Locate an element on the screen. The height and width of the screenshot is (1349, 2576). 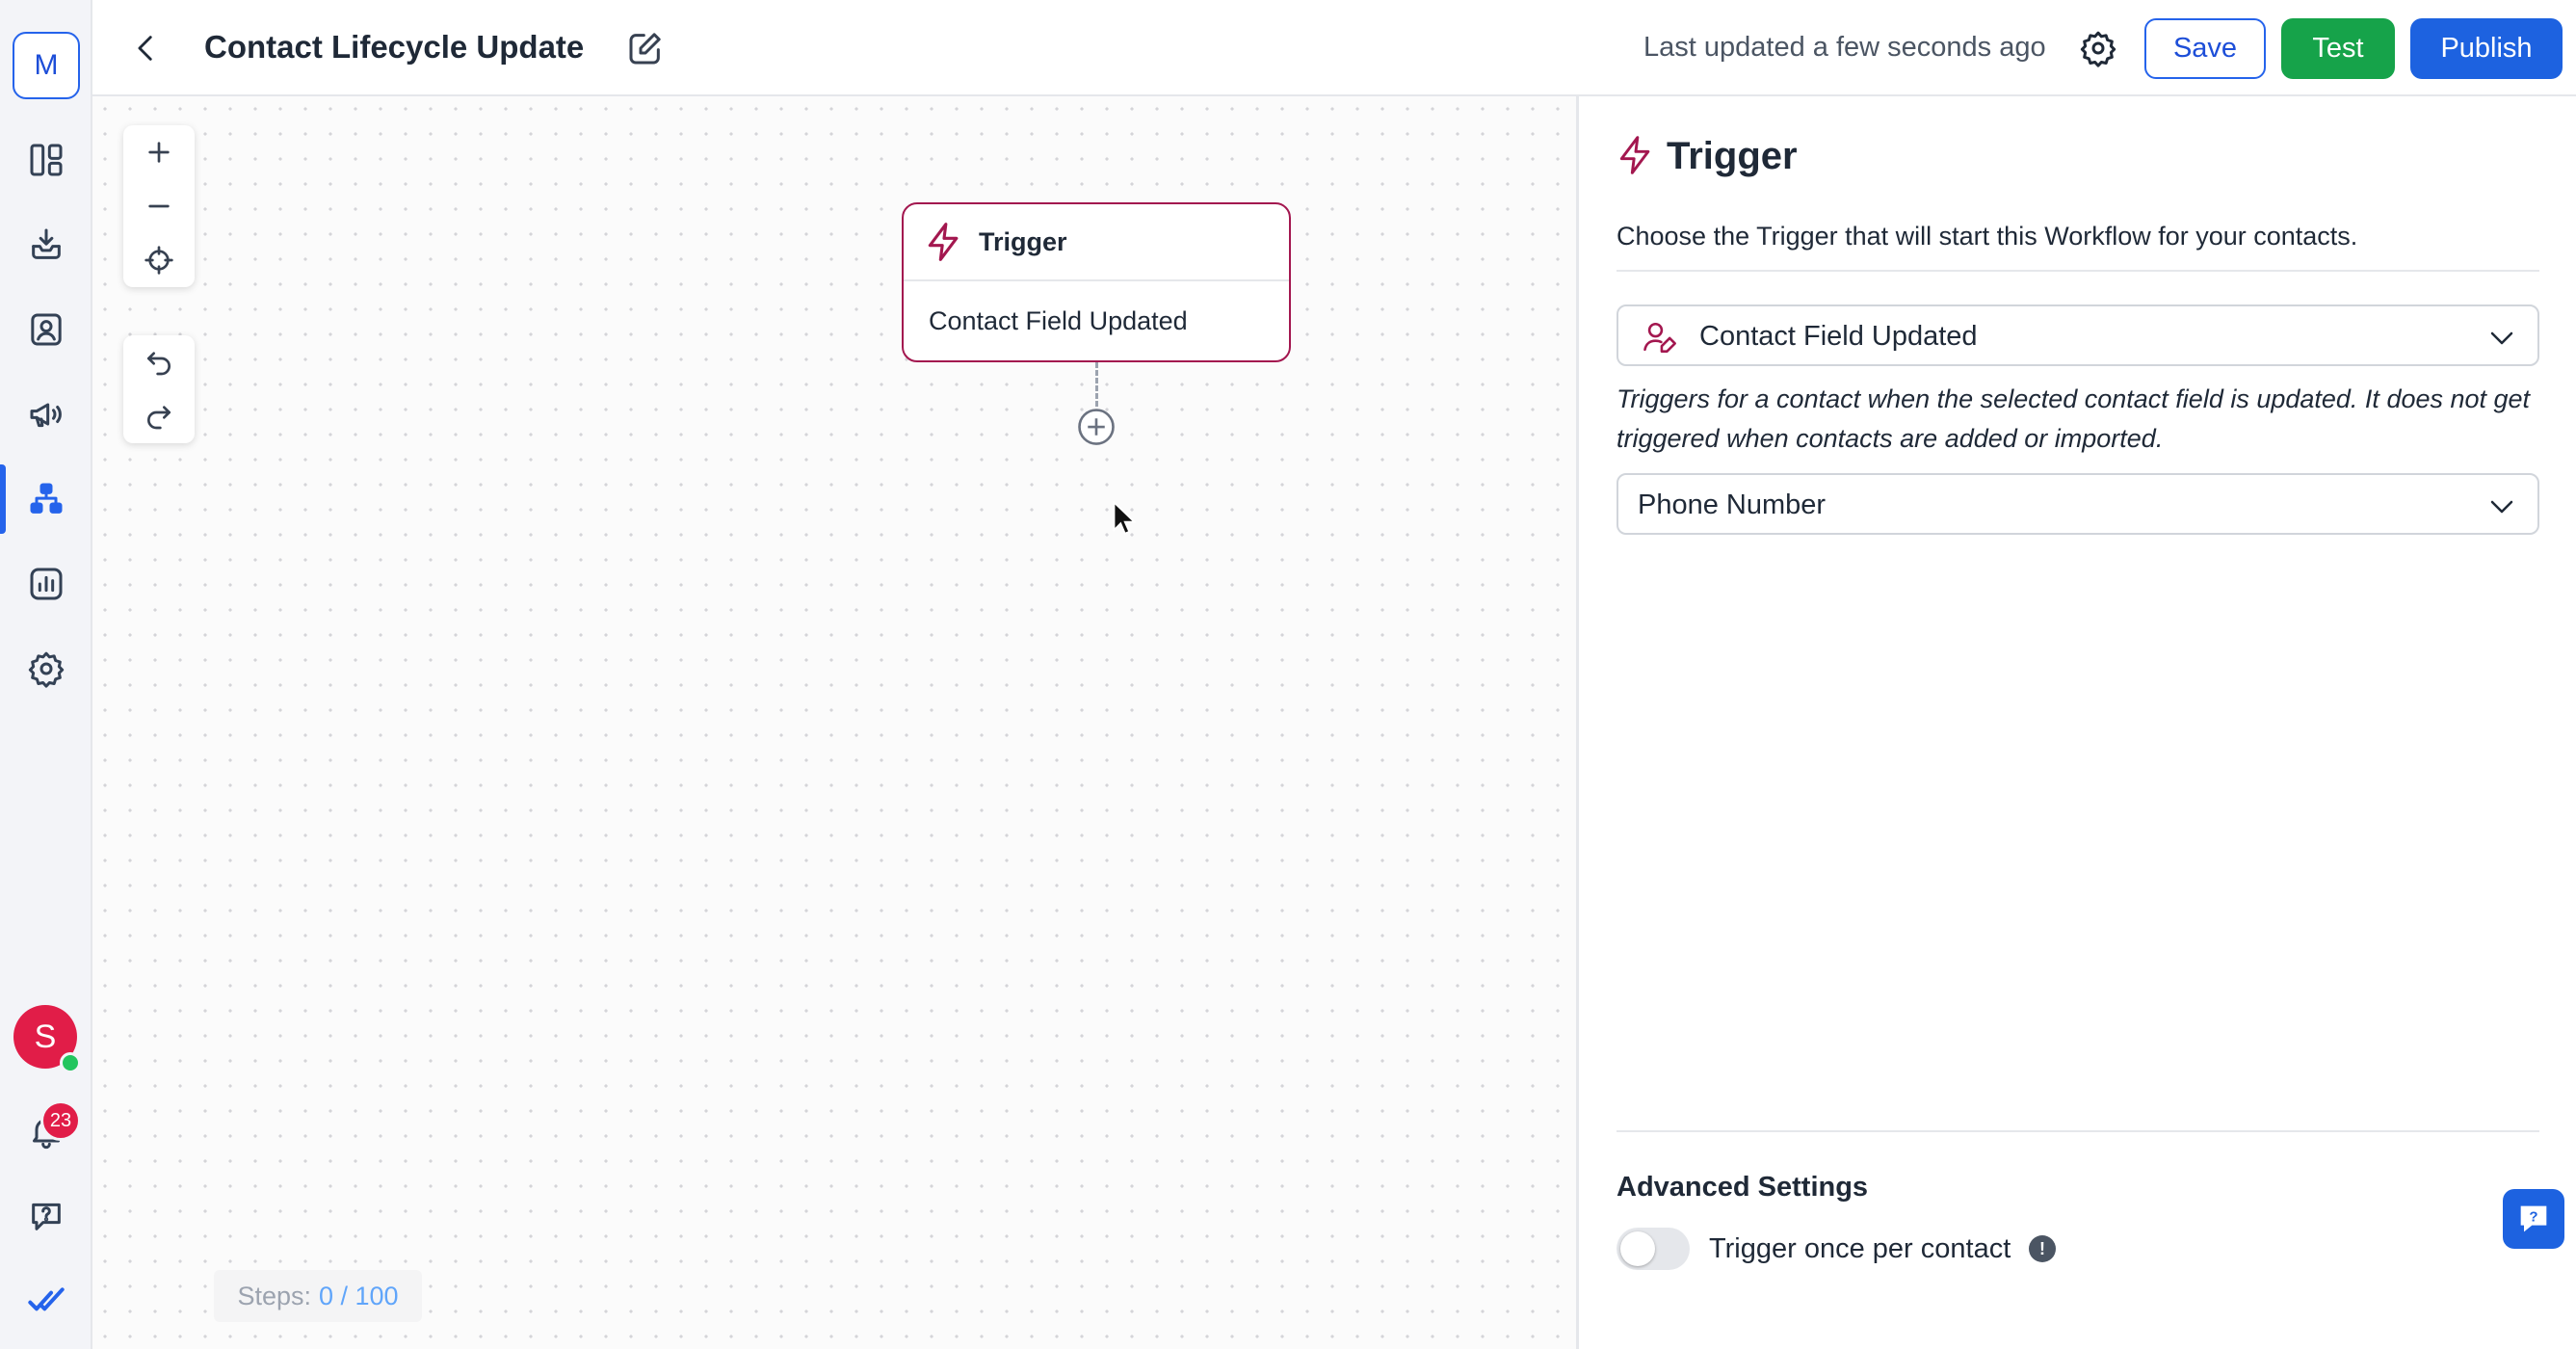
active-nav-indicator is located at coordinates (3, 499).